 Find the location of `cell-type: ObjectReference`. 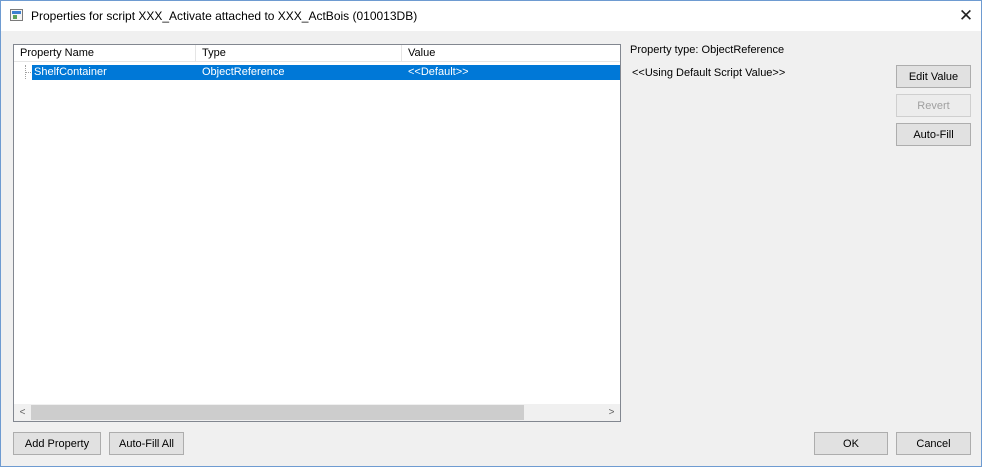

cell-type: ObjectReference is located at coordinates (243, 72).